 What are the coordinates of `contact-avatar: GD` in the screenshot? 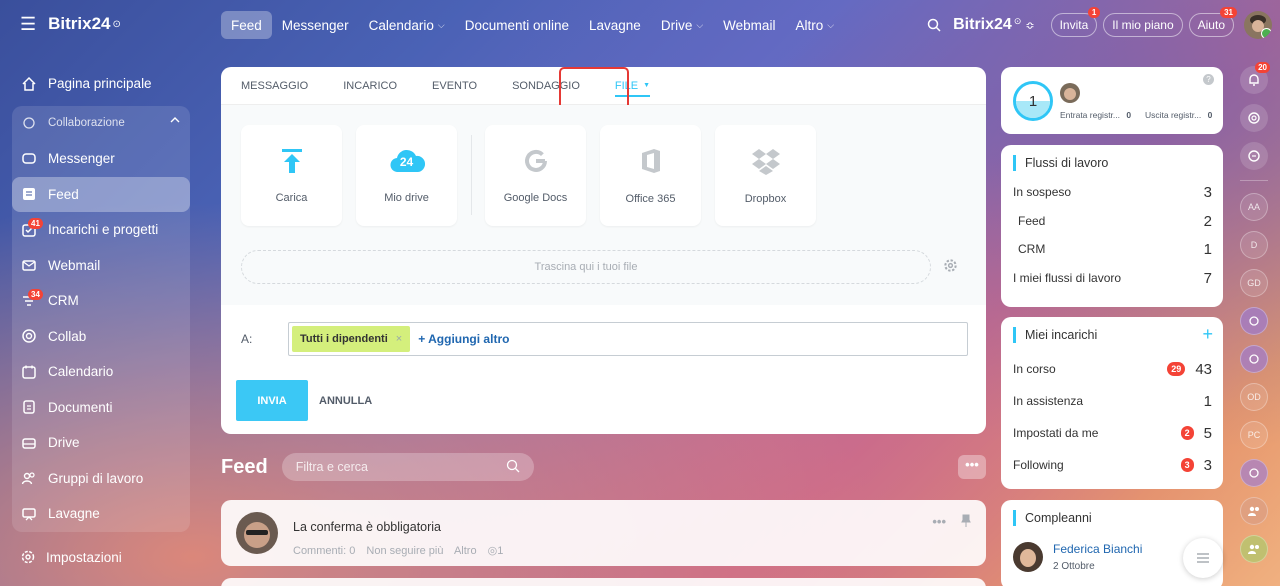 It's located at (1254, 283).